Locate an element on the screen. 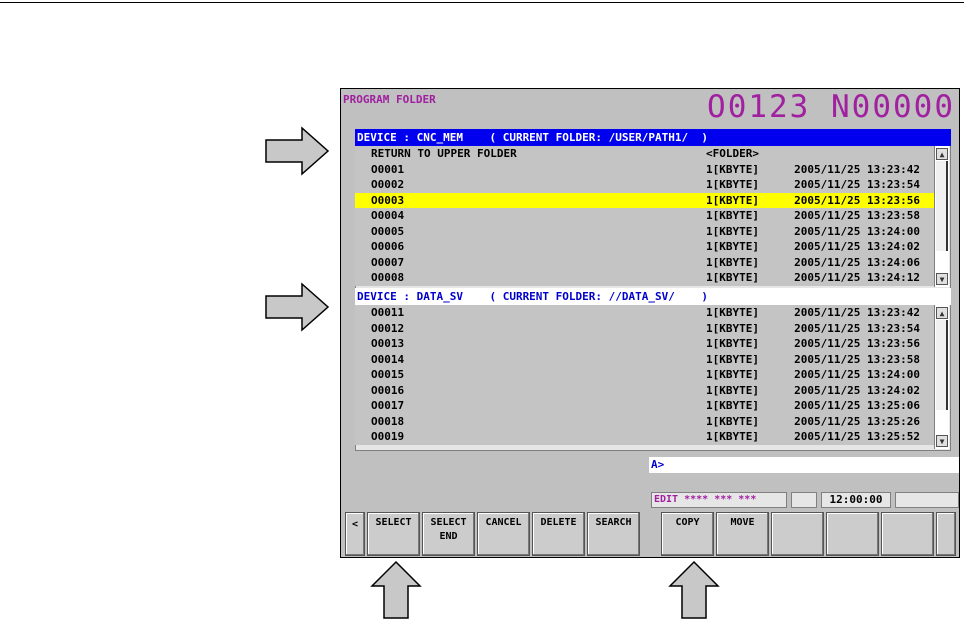  file-name: O0005 is located at coordinates (388, 231).